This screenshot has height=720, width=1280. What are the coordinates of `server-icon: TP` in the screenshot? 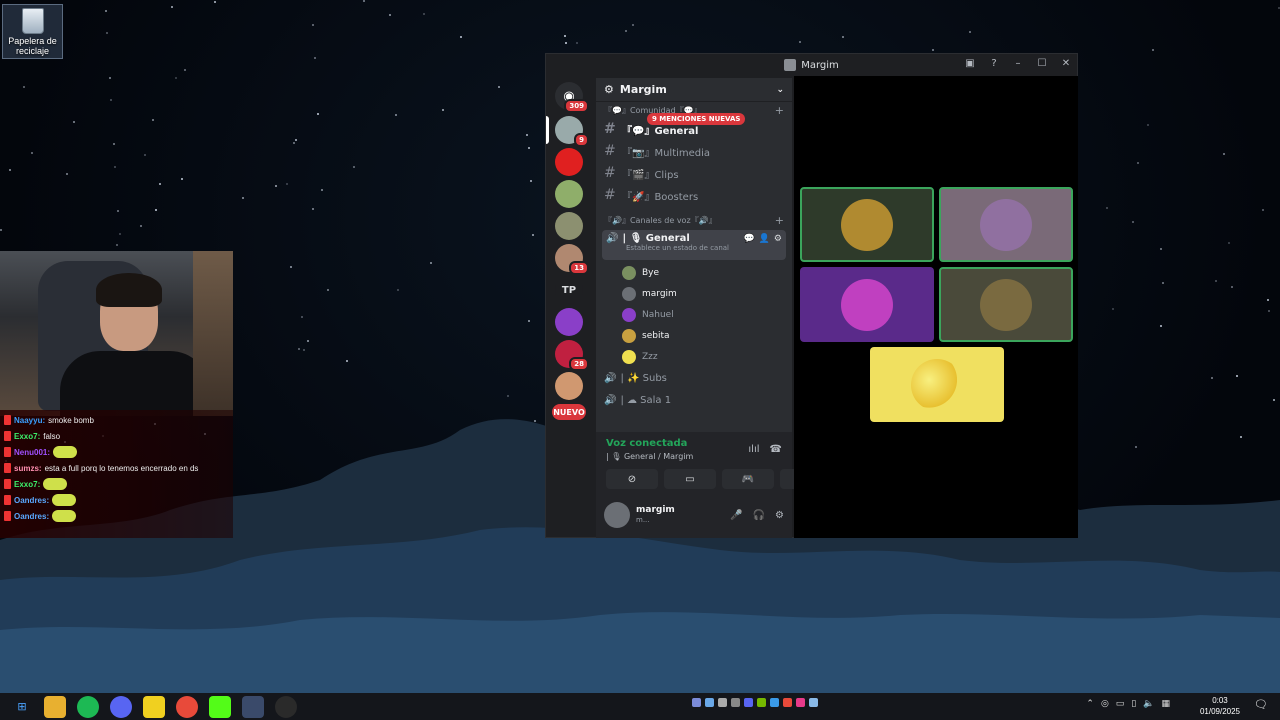 It's located at (569, 290).